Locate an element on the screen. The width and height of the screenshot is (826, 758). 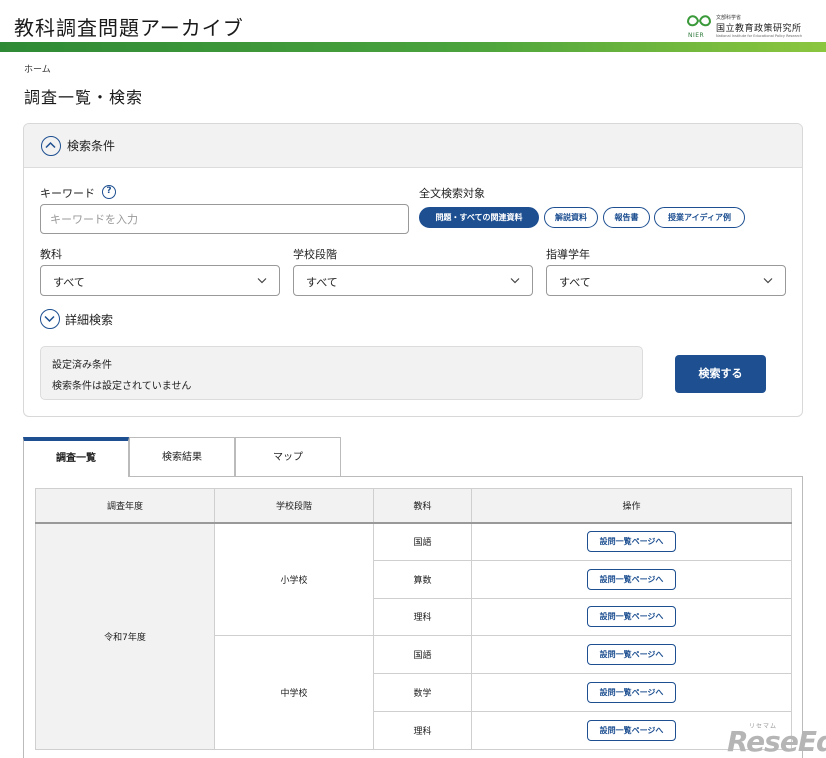
help-icon: ? is located at coordinates (109, 192).